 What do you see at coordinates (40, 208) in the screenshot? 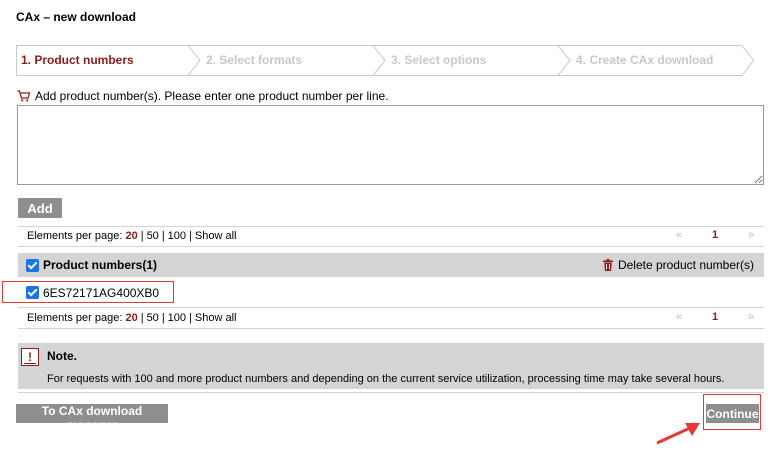
I see `add-button: Add` at bounding box center [40, 208].